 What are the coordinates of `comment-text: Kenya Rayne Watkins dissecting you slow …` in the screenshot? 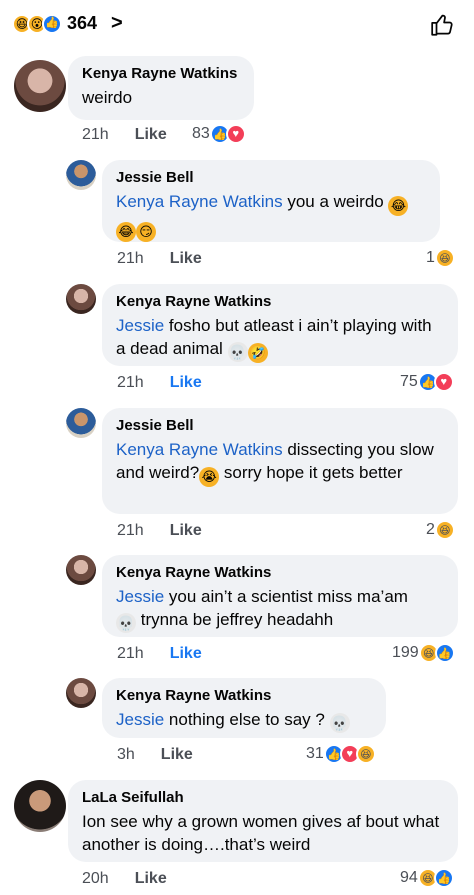 It's located at (280, 462).